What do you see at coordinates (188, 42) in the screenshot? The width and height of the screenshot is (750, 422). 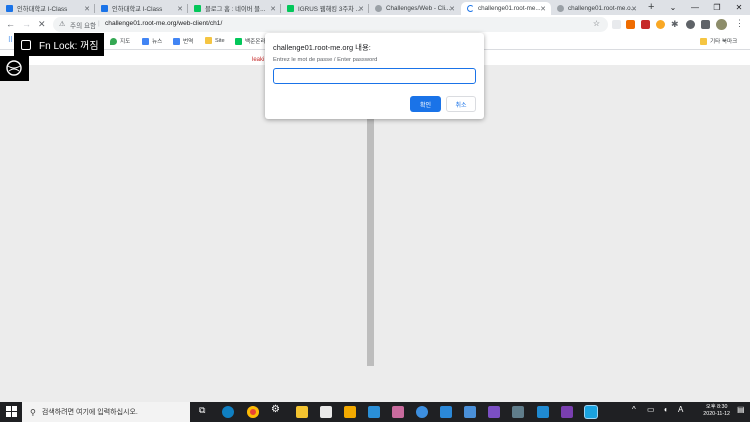 I see `bookmark-label: 번역` at bounding box center [188, 42].